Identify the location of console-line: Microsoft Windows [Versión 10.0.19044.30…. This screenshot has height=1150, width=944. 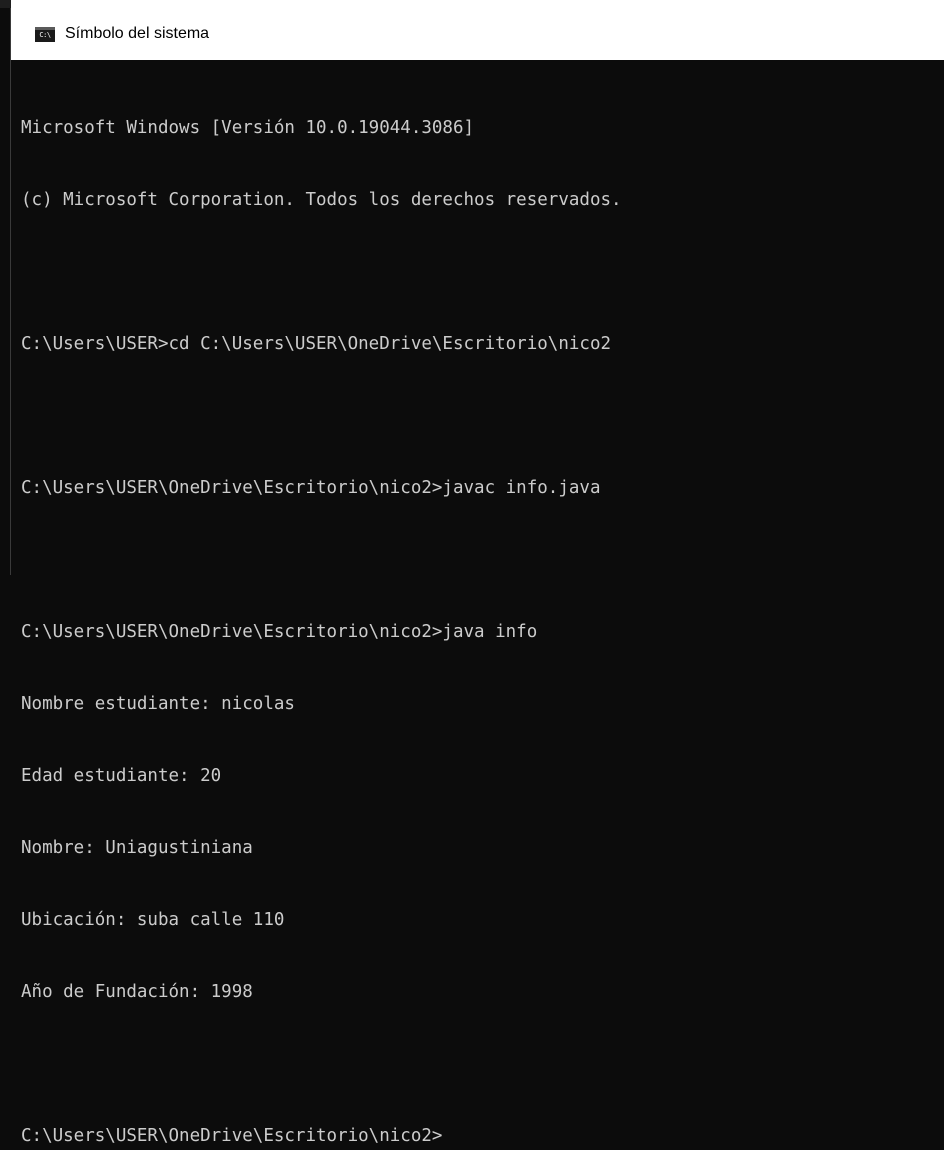
(248, 128).